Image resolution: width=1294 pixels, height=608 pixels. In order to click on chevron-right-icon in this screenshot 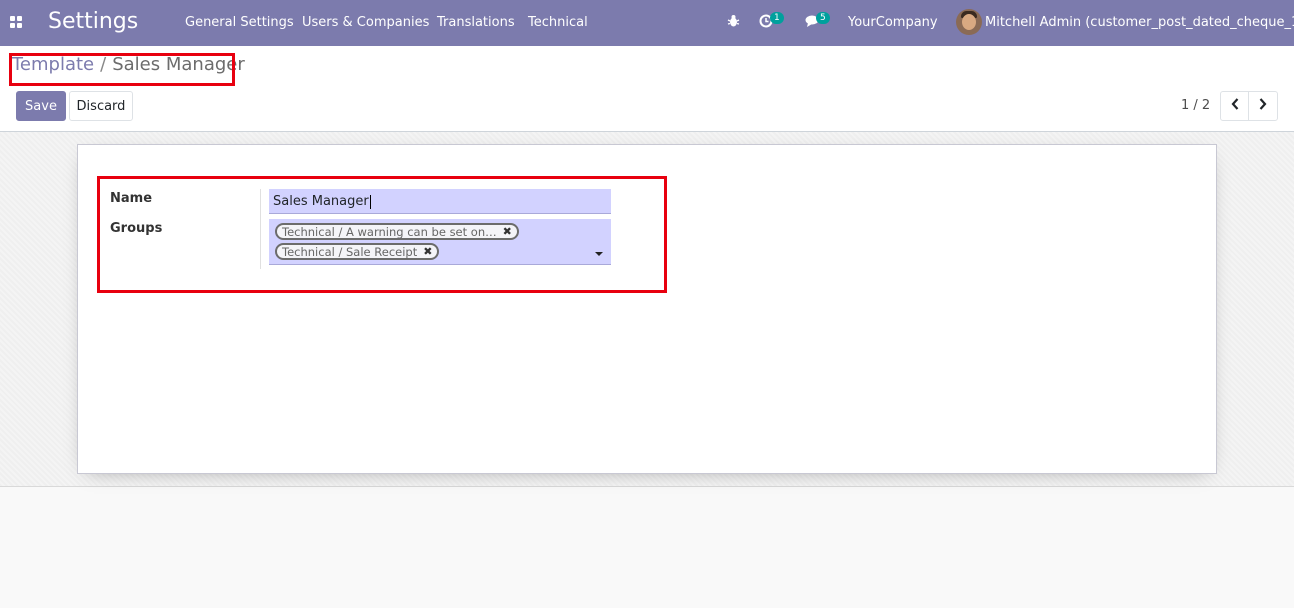, I will do `click(1263, 106)`.